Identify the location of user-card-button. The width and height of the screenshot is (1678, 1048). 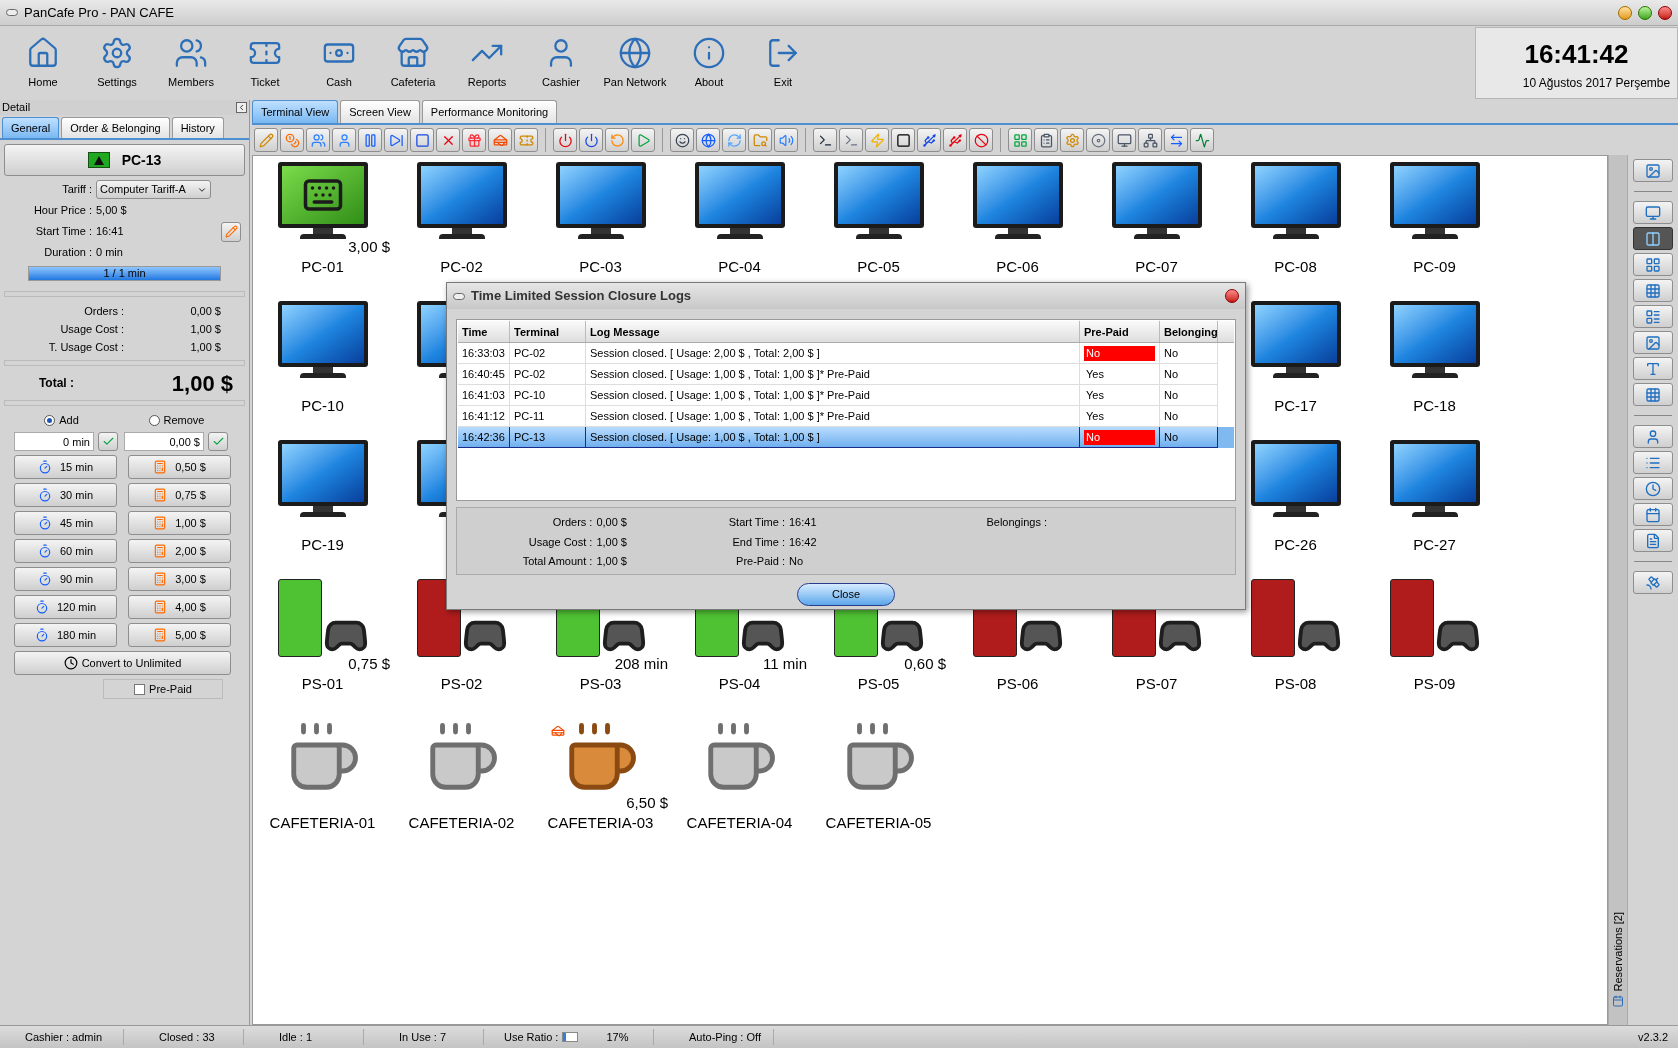
(1653, 436).